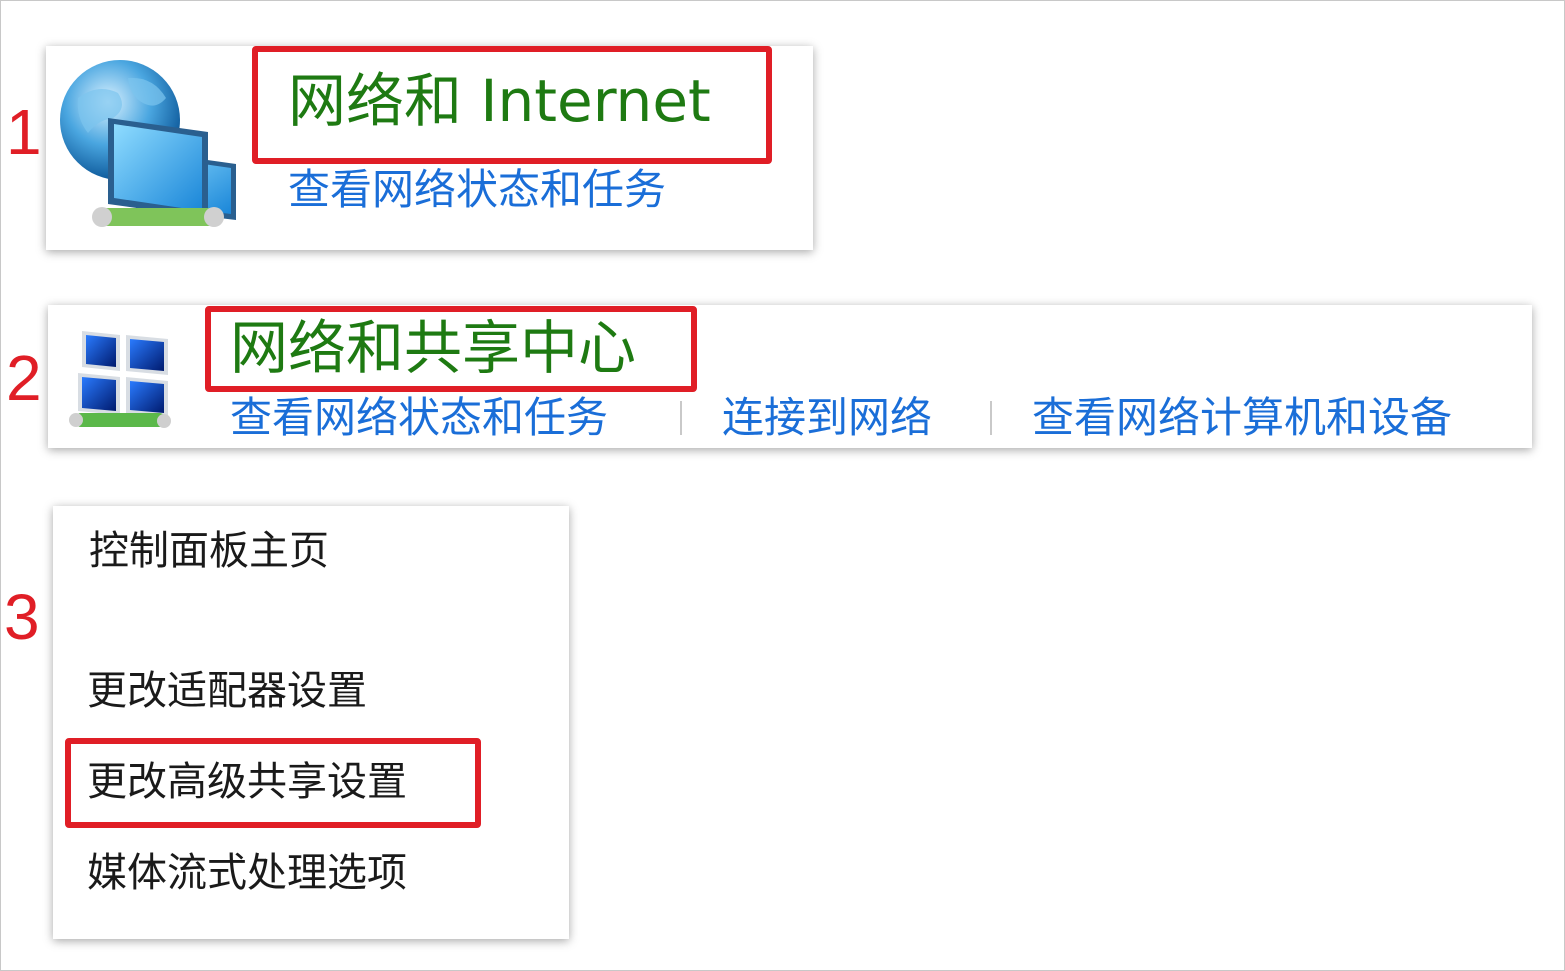  What do you see at coordinates (120, 379) in the screenshot?
I see `network-sharing-icon` at bounding box center [120, 379].